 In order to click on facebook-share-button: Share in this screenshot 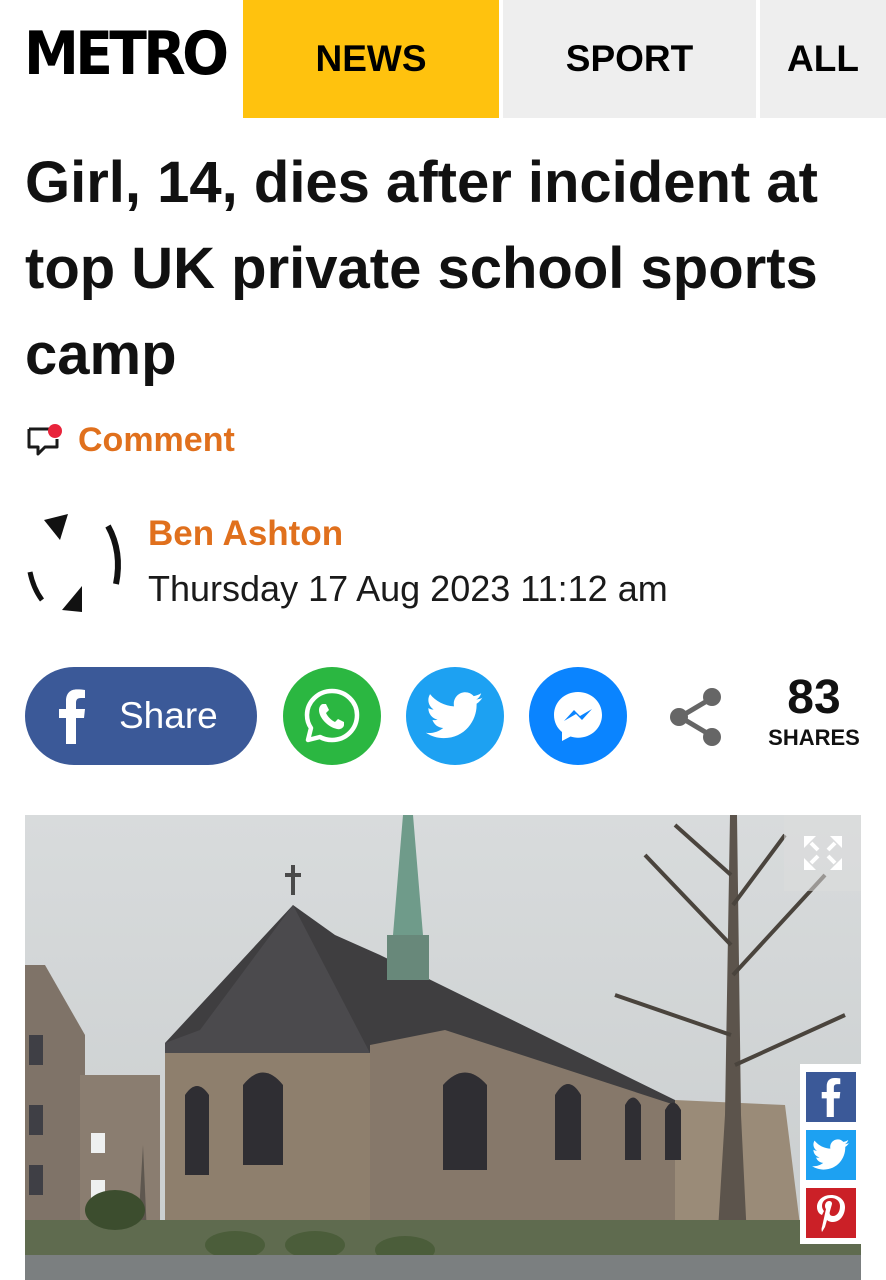, I will do `click(141, 716)`.